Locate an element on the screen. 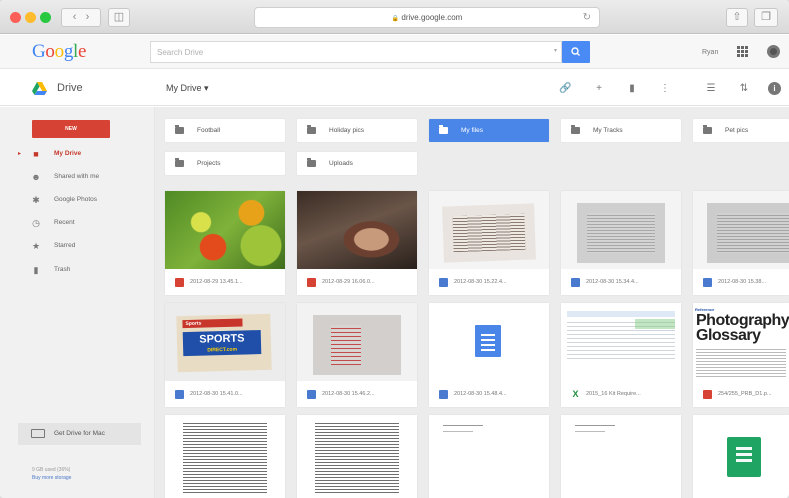  folder-tile-selected: My files is located at coordinates (489, 130).